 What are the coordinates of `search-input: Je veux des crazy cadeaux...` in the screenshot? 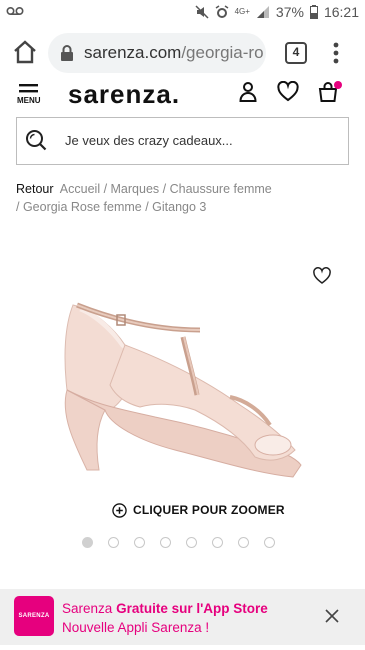 It's located at (182, 141).